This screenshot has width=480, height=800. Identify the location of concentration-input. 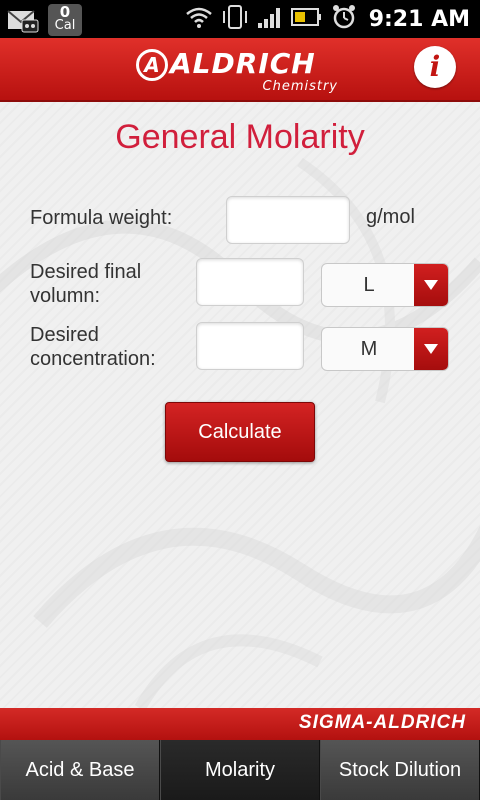
(250, 346).